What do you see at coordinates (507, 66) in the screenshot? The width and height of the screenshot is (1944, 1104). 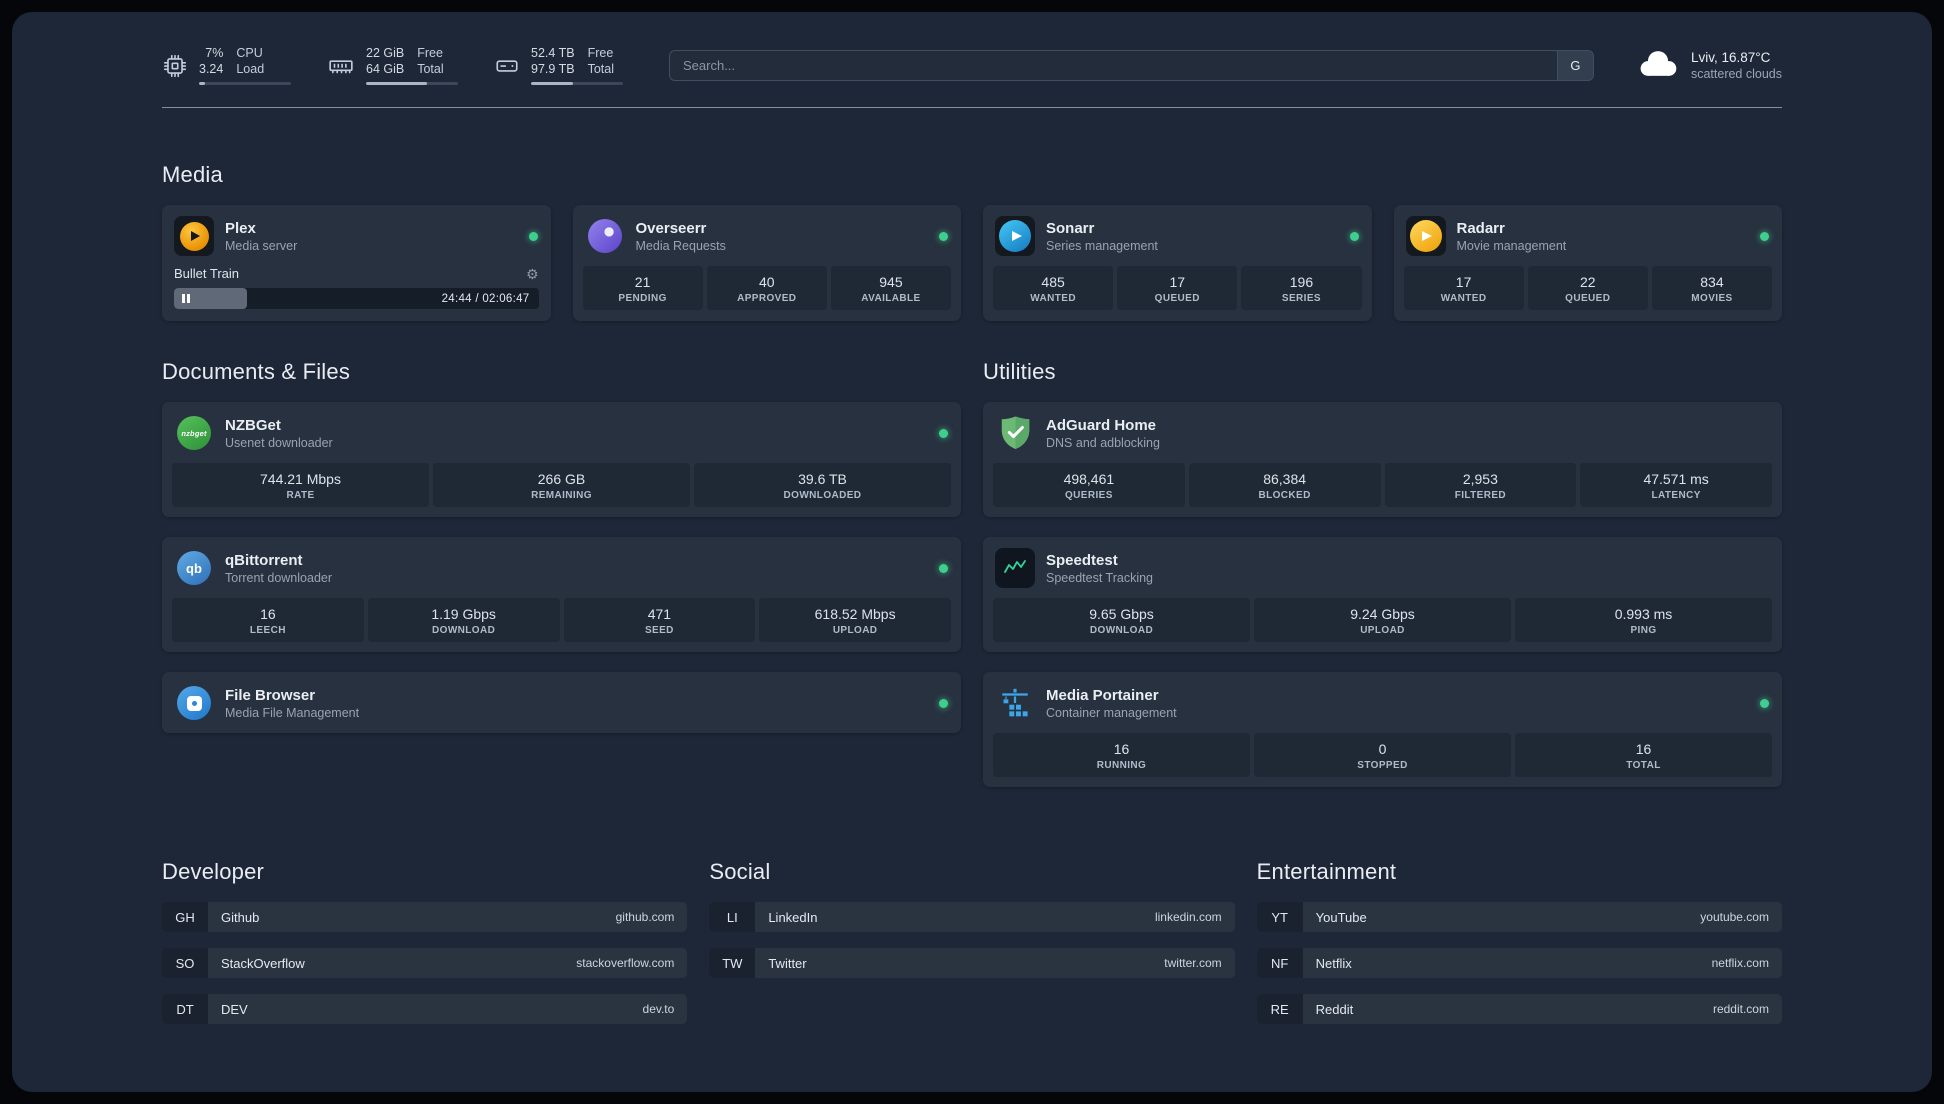 I see `disk-icon` at bounding box center [507, 66].